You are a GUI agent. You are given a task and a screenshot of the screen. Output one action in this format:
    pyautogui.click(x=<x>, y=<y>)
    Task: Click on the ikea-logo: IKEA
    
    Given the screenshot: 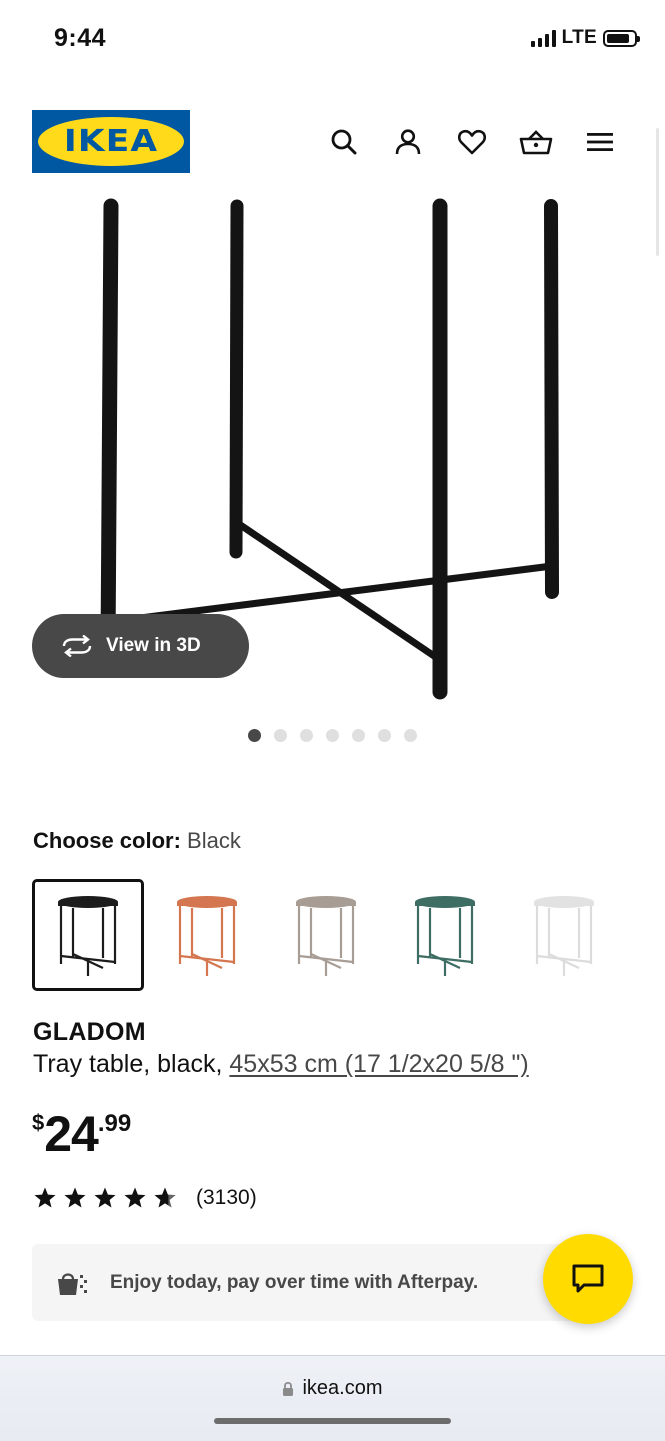 What is the action you would take?
    pyautogui.click(x=111, y=141)
    